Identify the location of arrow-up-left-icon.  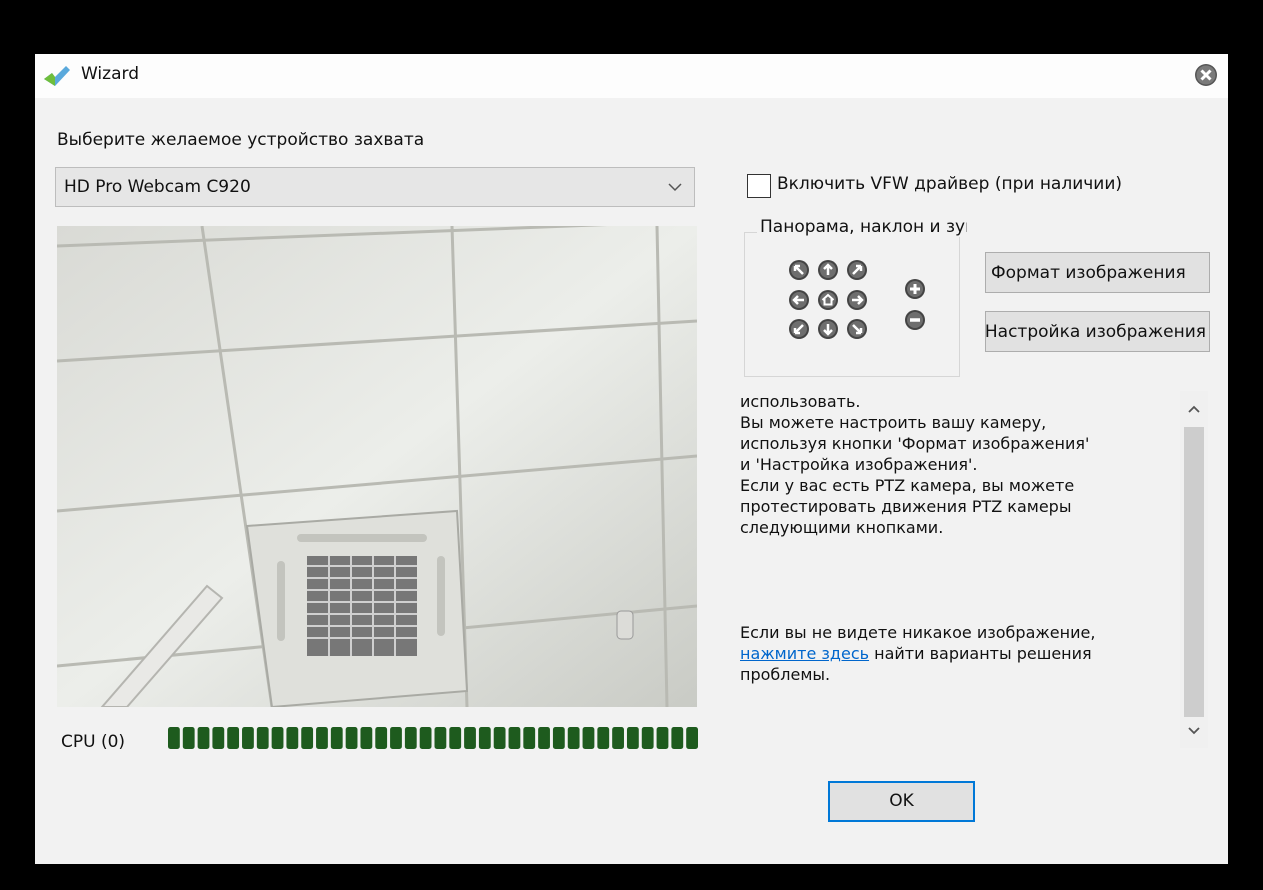
(799, 270).